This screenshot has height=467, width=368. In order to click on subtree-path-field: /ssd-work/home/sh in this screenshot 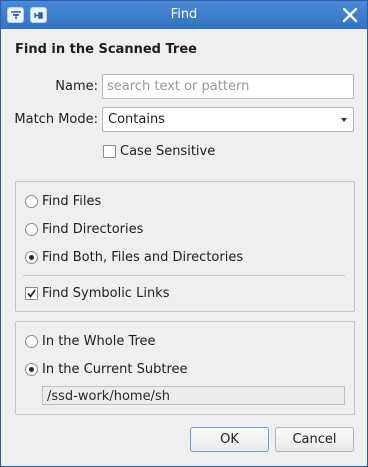, I will do `click(193, 395)`.